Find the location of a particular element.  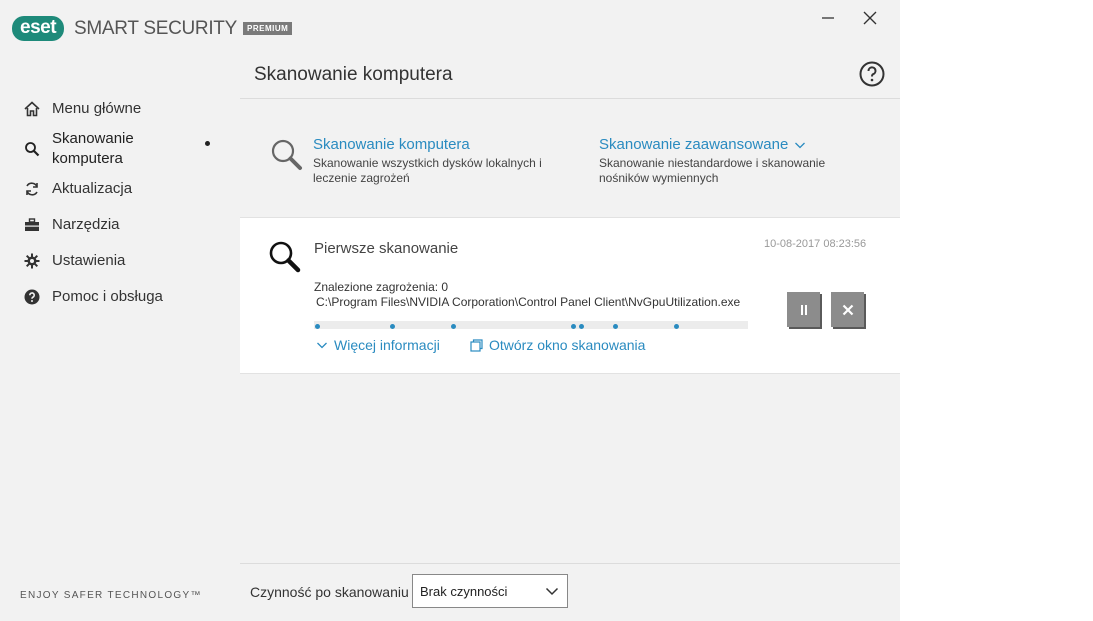

close-button is located at coordinates (870, 18).